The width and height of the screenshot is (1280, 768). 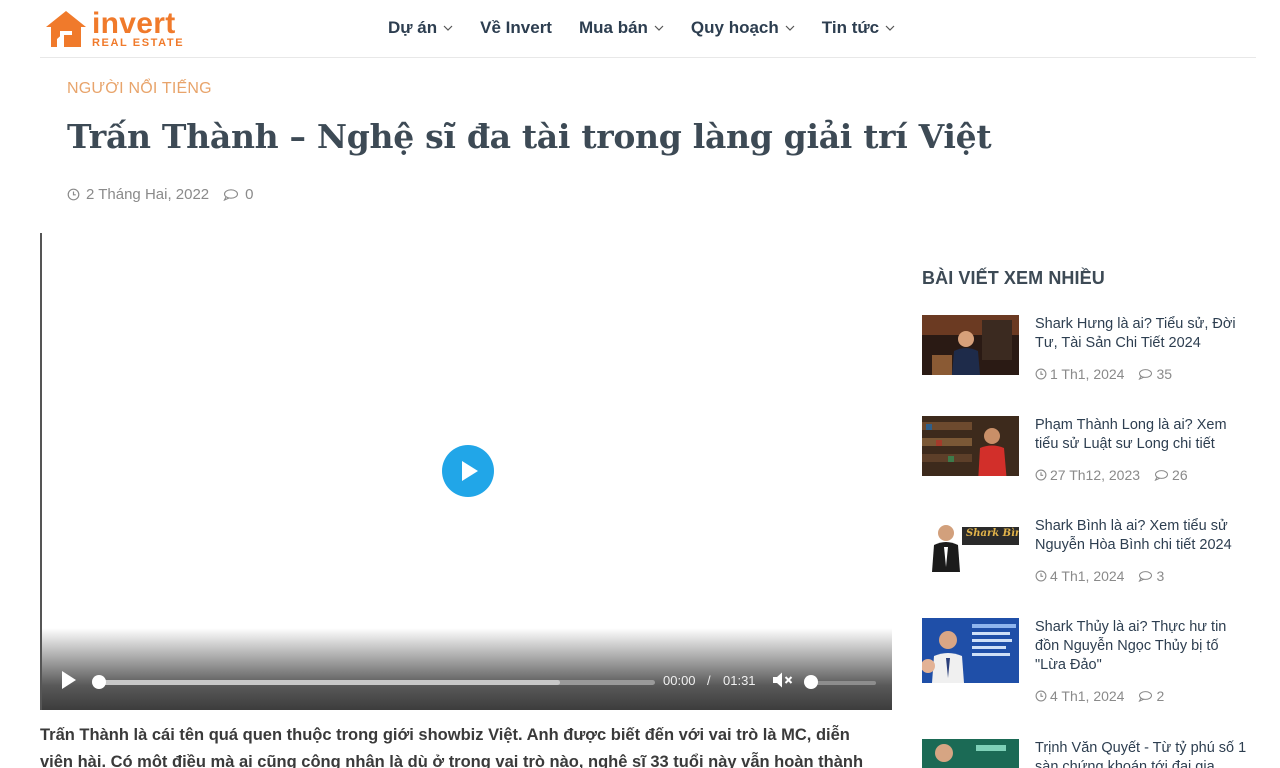 I want to click on sidebar-post-comments: 35, so click(x=1155, y=374).